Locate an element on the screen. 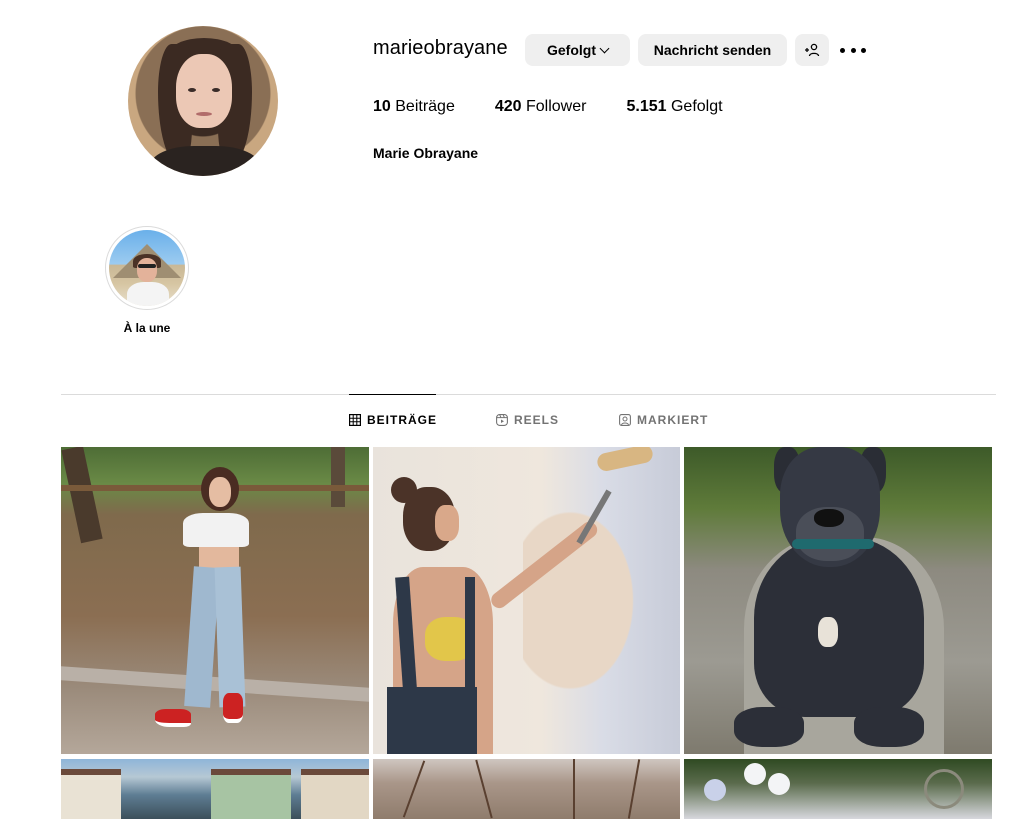 The height and width of the screenshot is (819, 1014). following-button: Gefolgt is located at coordinates (577, 50).